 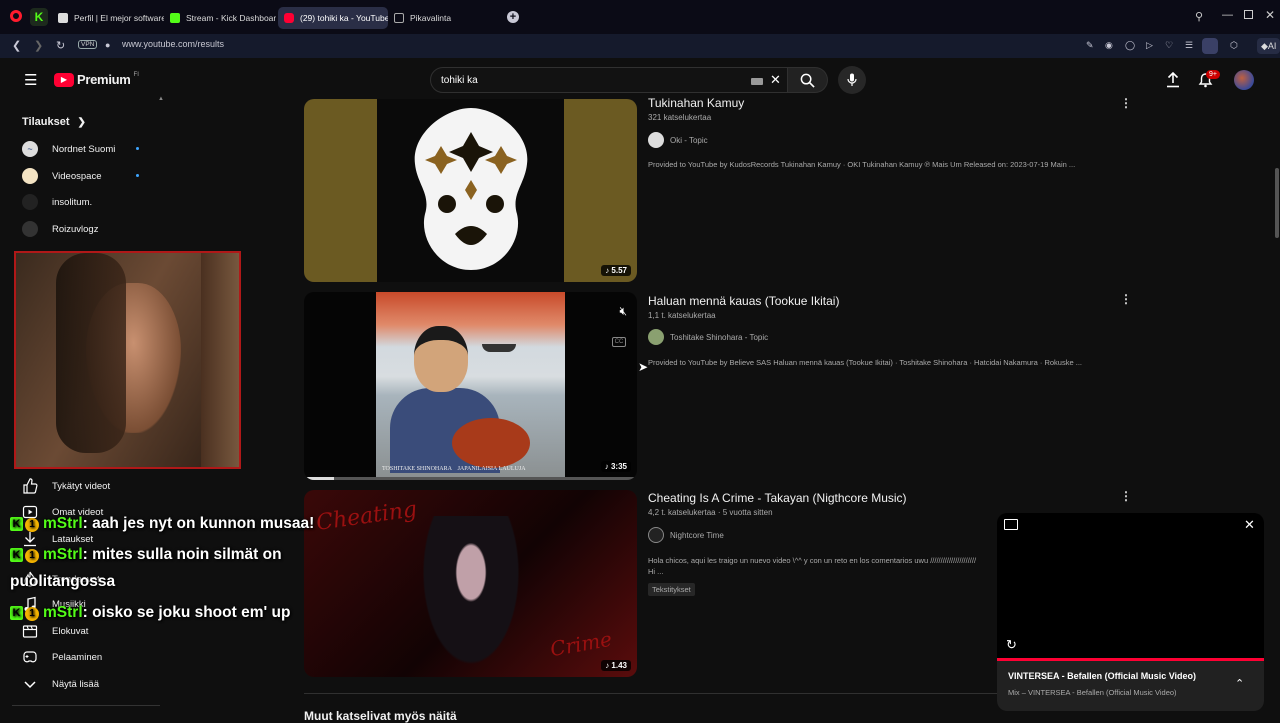 What do you see at coordinates (1248, 14) in the screenshot?
I see `restore-icon` at bounding box center [1248, 14].